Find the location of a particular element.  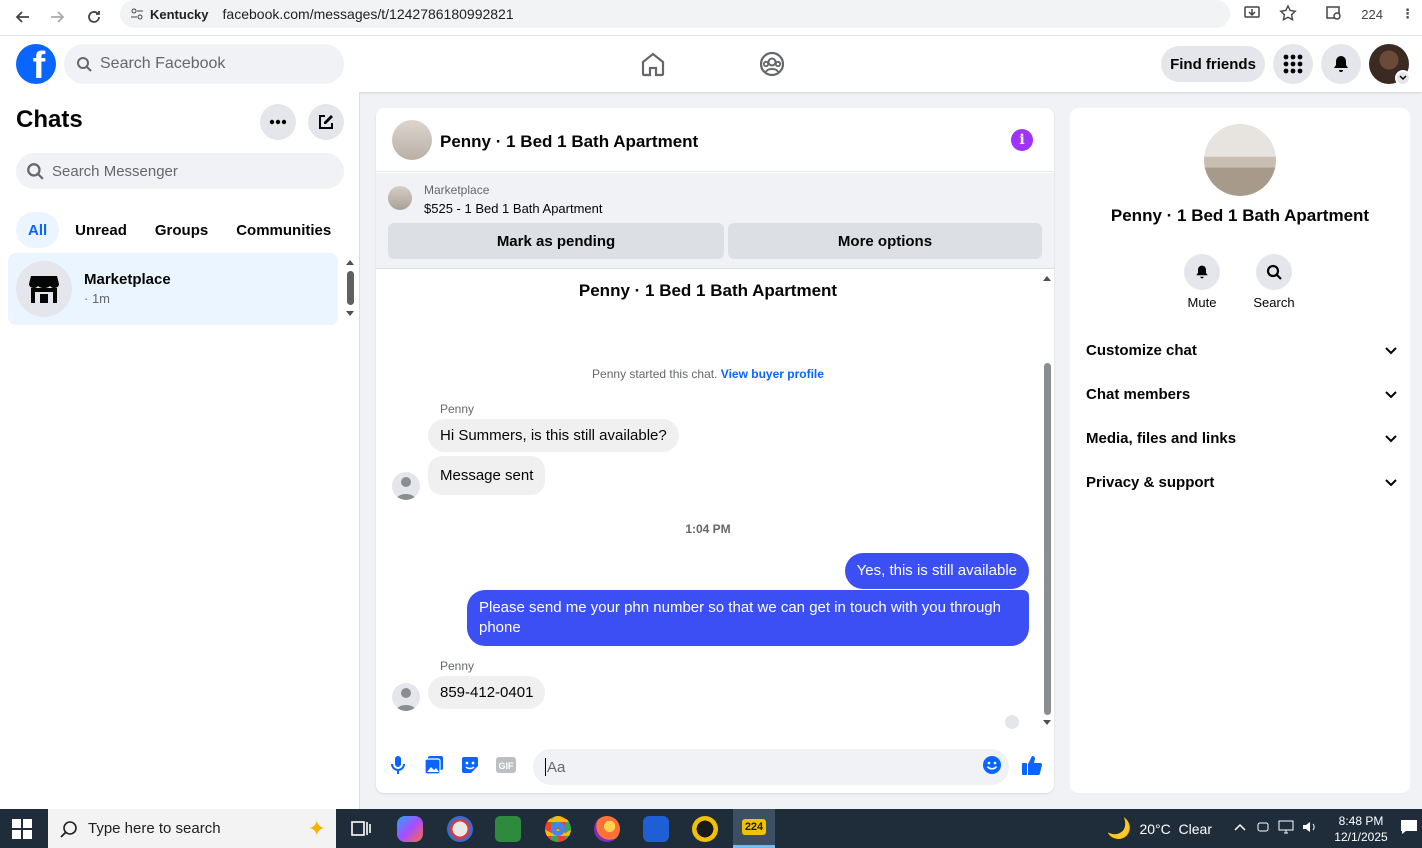

weather-text: 20°C Clear is located at coordinates (1175, 829).